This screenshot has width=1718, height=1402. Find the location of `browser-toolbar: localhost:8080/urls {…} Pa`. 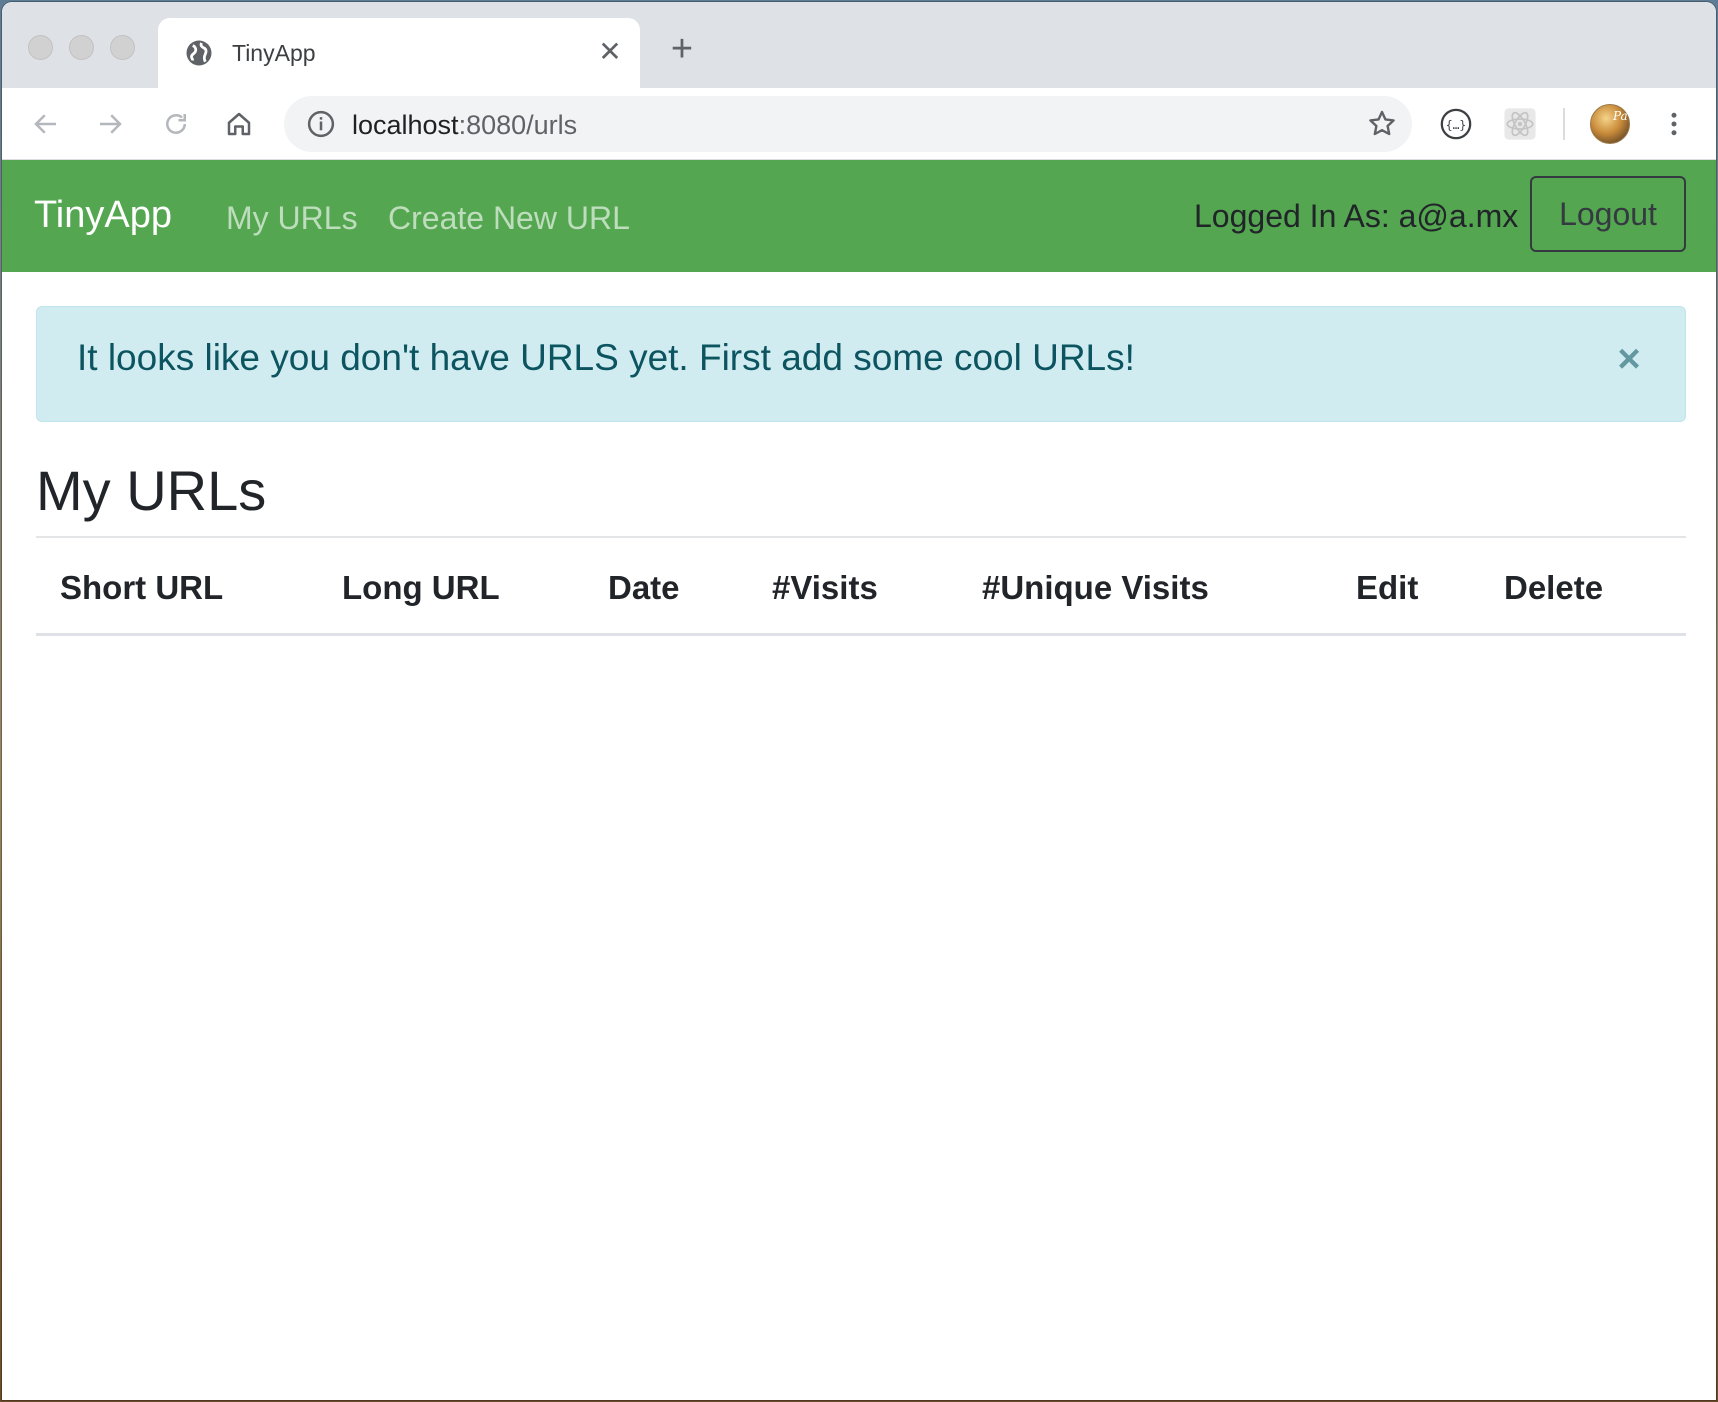

browser-toolbar: localhost:8080/urls {…} Pa is located at coordinates (859, 124).